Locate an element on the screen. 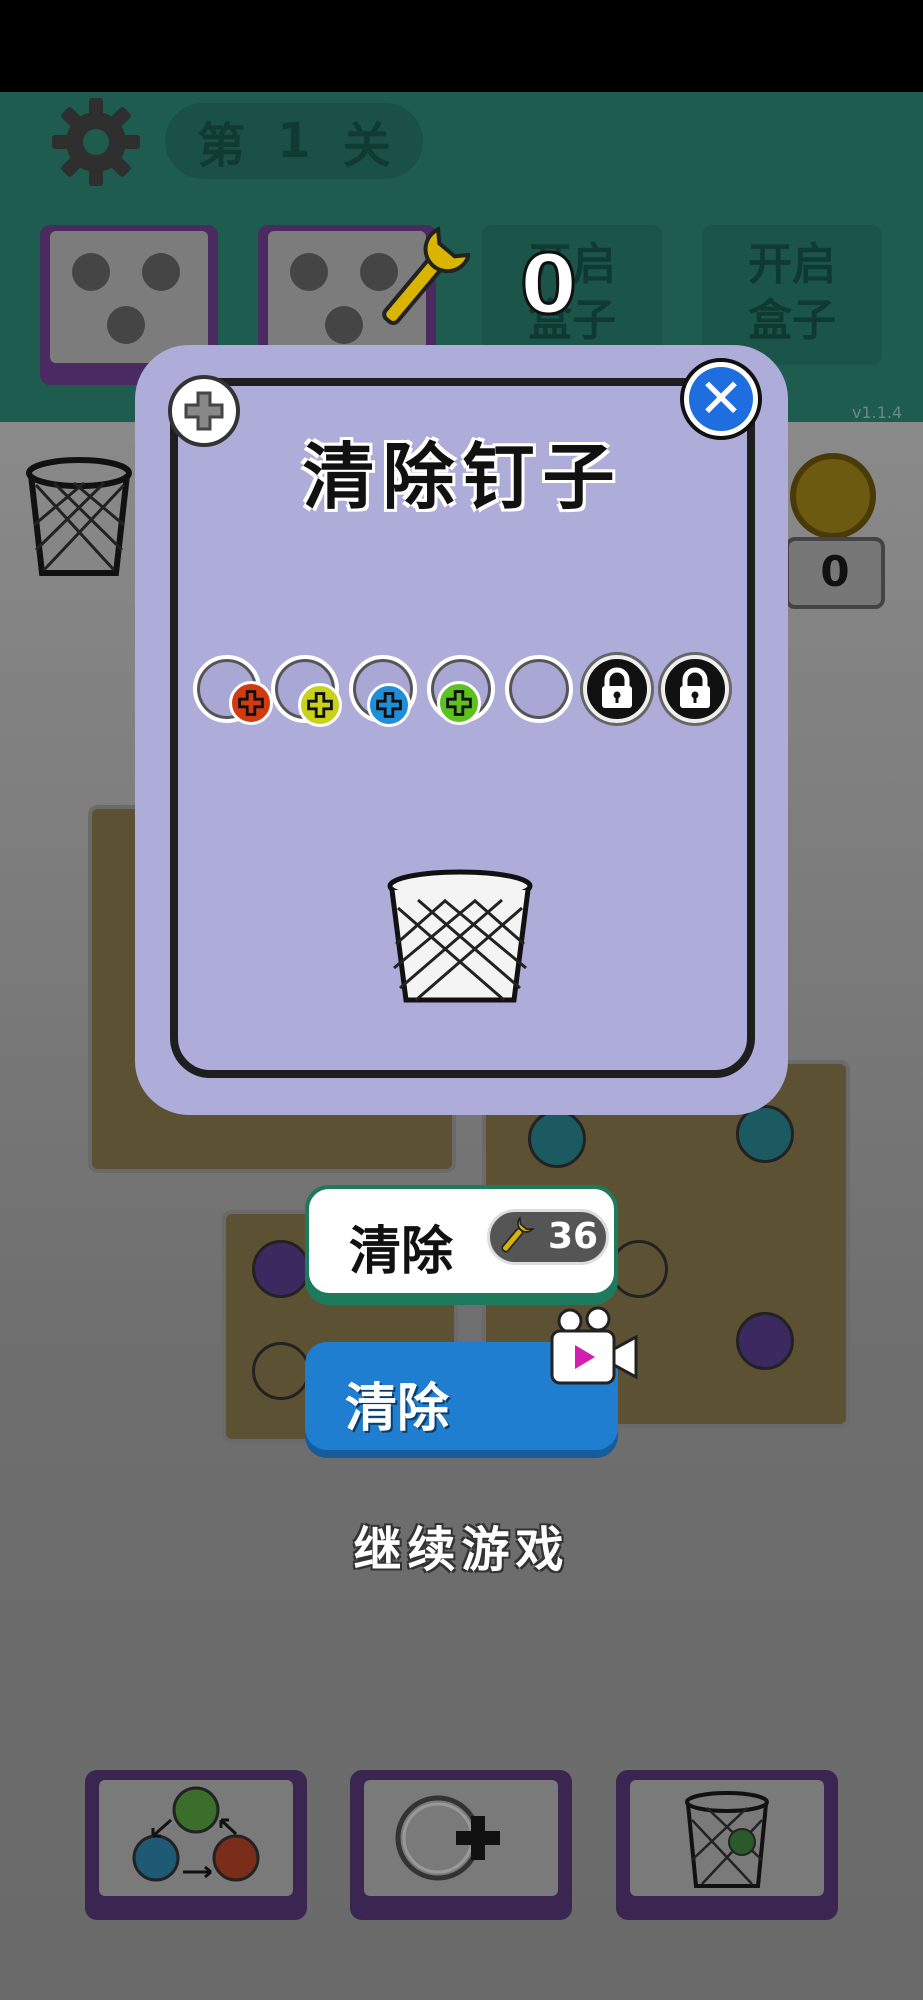  red-nail-icon is located at coordinates (251, 703).